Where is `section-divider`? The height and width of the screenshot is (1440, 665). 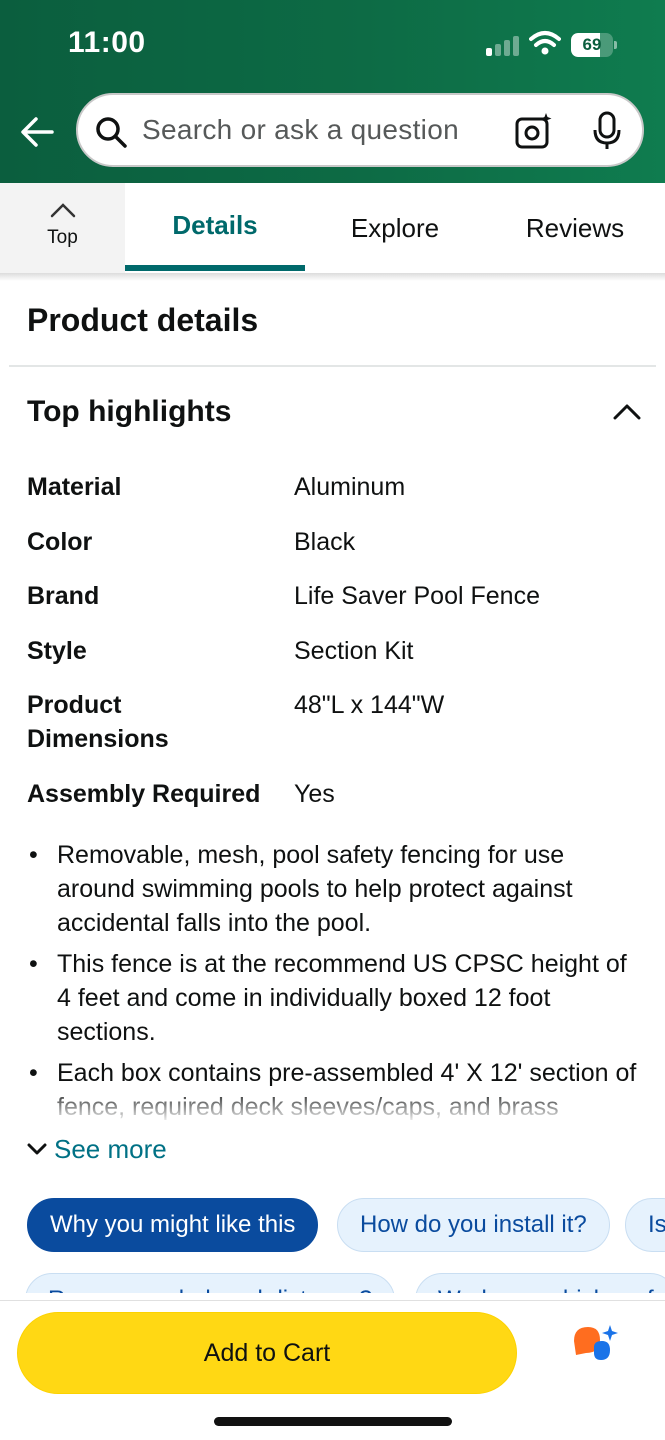
section-divider is located at coordinates (332, 366).